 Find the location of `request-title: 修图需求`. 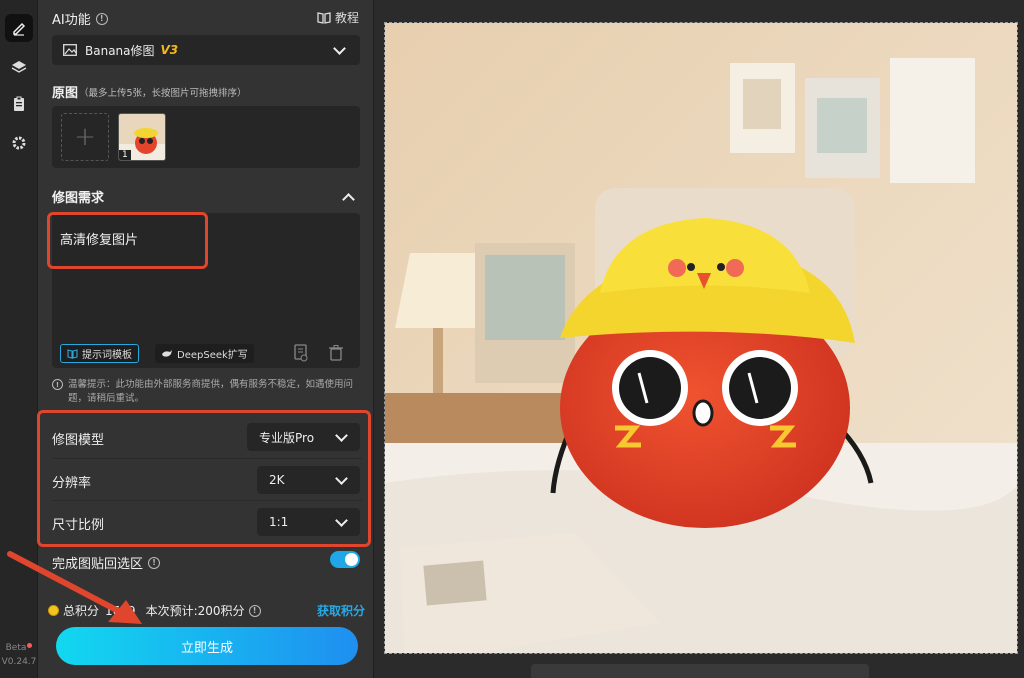

request-title: 修图需求 is located at coordinates (78, 198).